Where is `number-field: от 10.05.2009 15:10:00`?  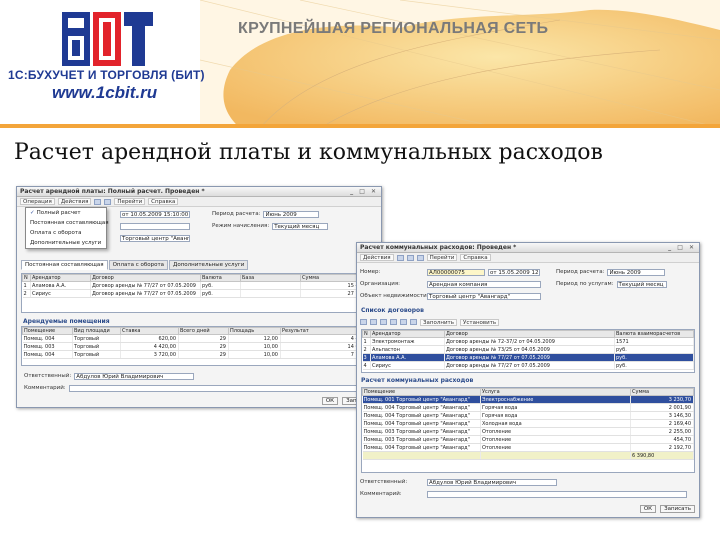 number-field: от 10.05.2009 15:10:00 is located at coordinates (155, 214).